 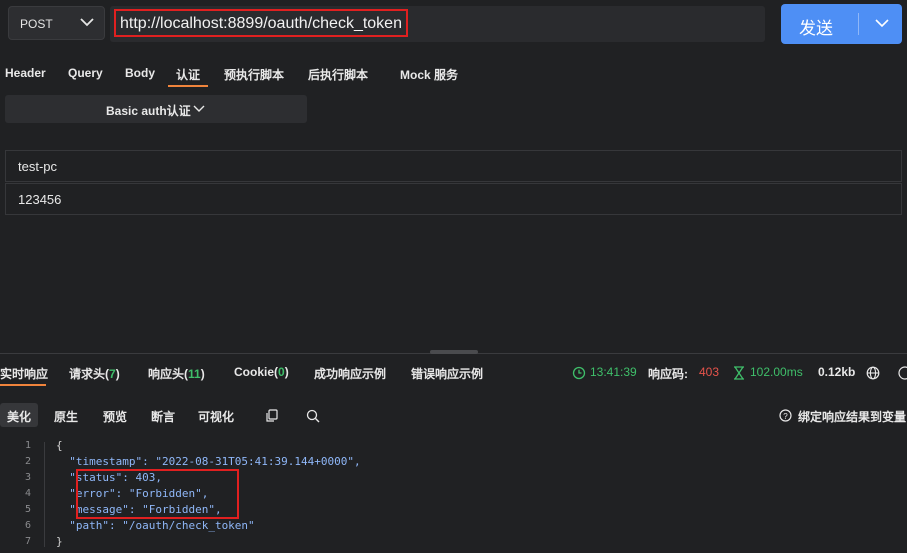 What do you see at coordinates (27, 445) in the screenshot?
I see `line-number: 1` at bounding box center [27, 445].